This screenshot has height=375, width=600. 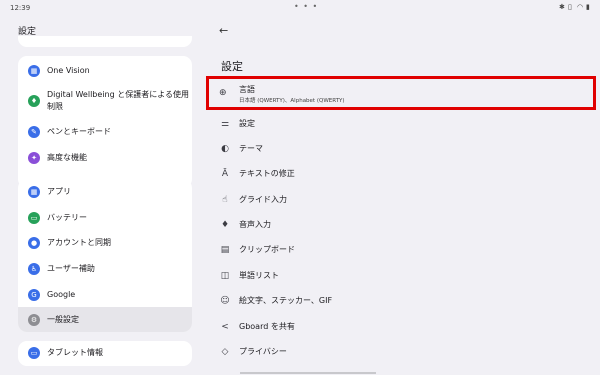 What do you see at coordinates (105, 269) in the screenshot?
I see `sidebar-item-accessibility: ♿ ユーザー補助` at bounding box center [105, 269].